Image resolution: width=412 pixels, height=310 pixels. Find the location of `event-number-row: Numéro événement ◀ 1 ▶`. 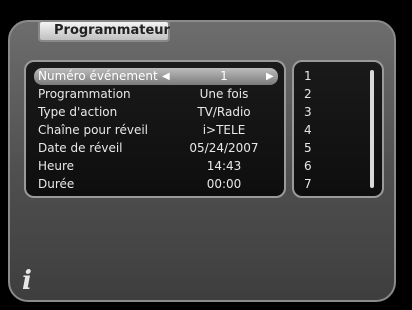

event-number-row: Numéro événement ◀ 1 ▶ is located at coordinates (156, 76).